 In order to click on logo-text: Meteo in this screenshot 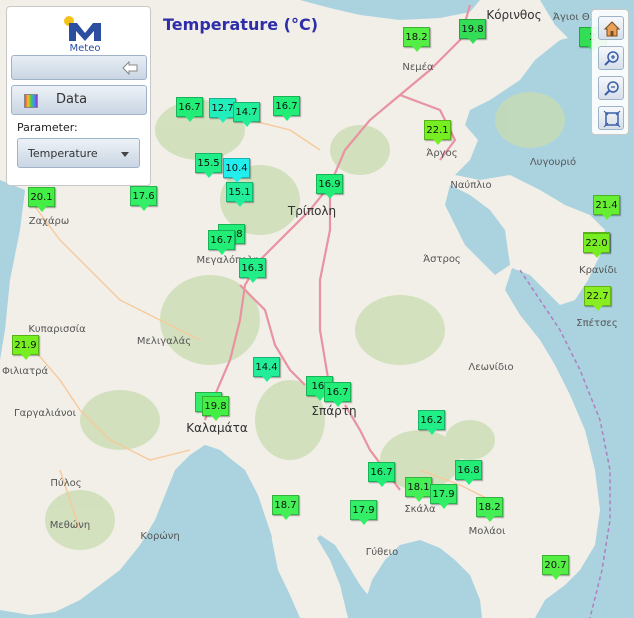, I will do `click(85, 48)`.